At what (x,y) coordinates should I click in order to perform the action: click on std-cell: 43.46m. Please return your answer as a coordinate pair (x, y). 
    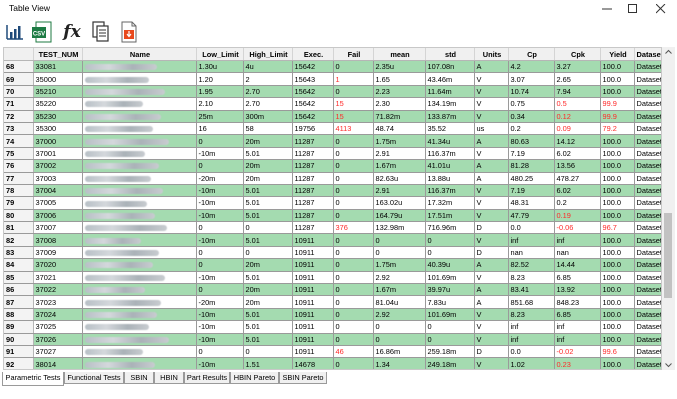
    Looking at the image, I should click on (450, 79).